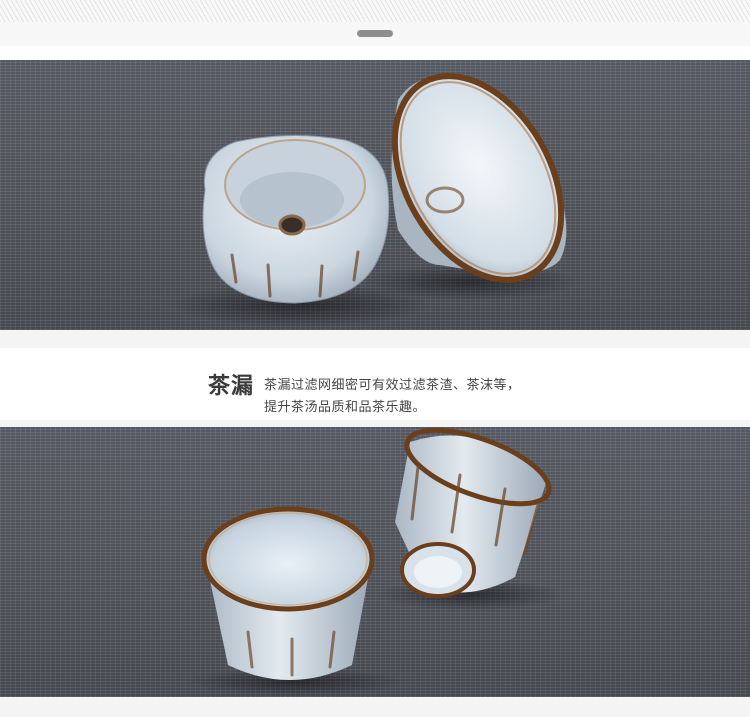 The image size is (750, 717). What do you see at coordinates (473, 512) in the screenshot?
I see `tea-cup-inverted` at bounding box center [473, 512].